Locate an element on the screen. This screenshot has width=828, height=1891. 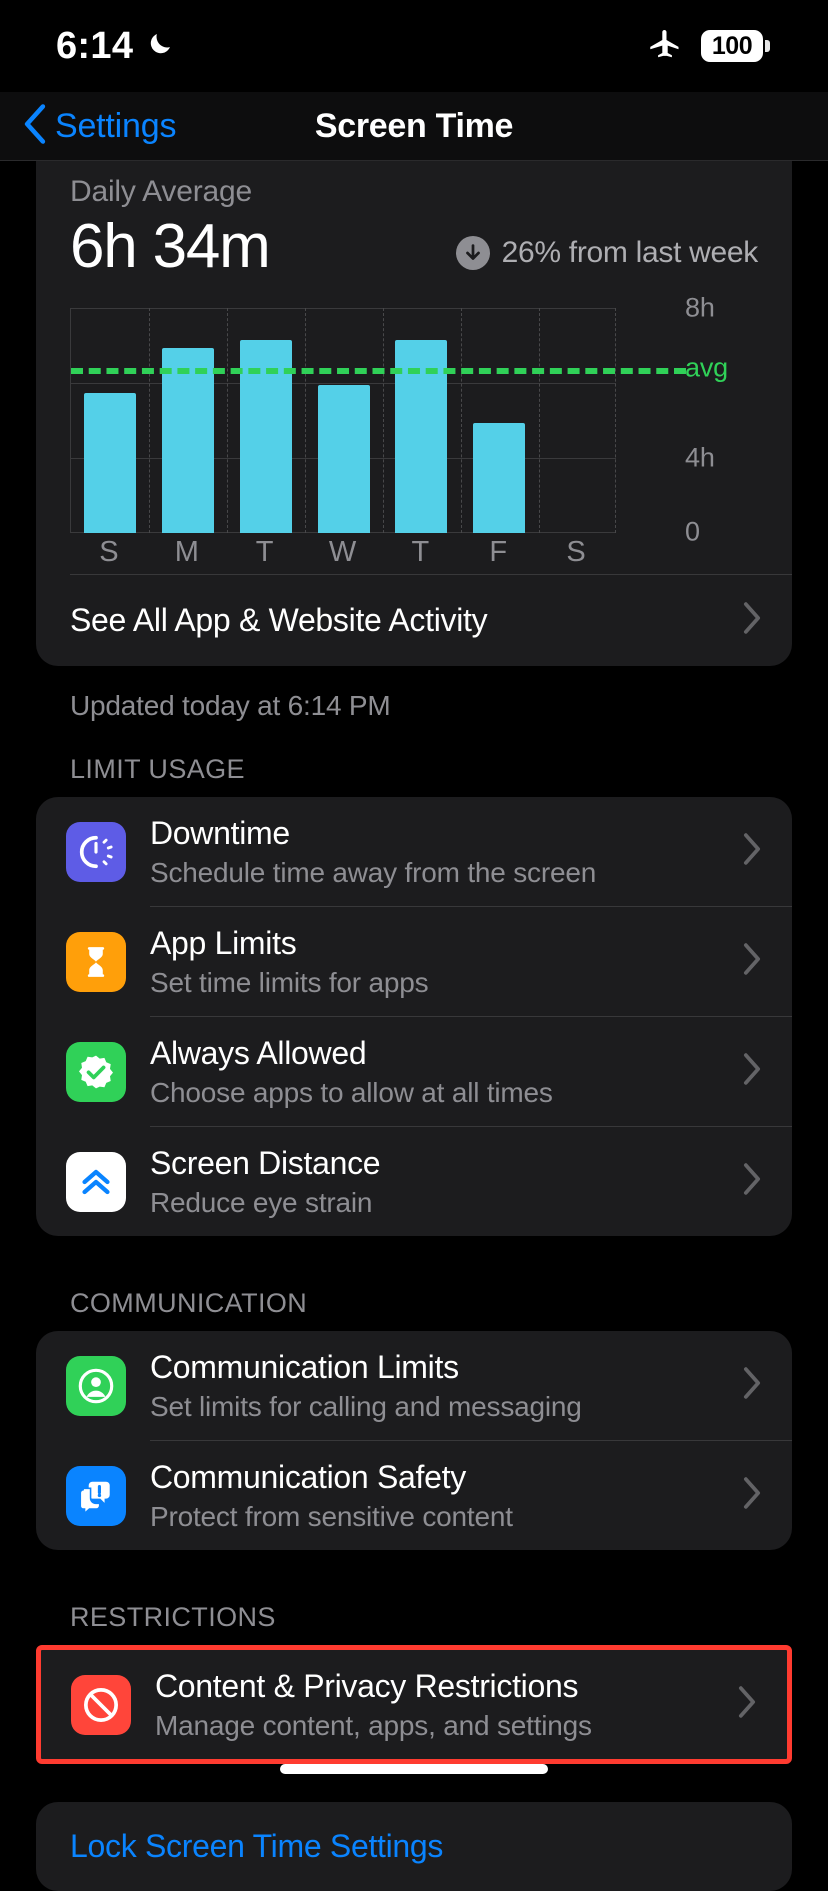
x-tick-tuesday: T is located at coordinates (264, 552).